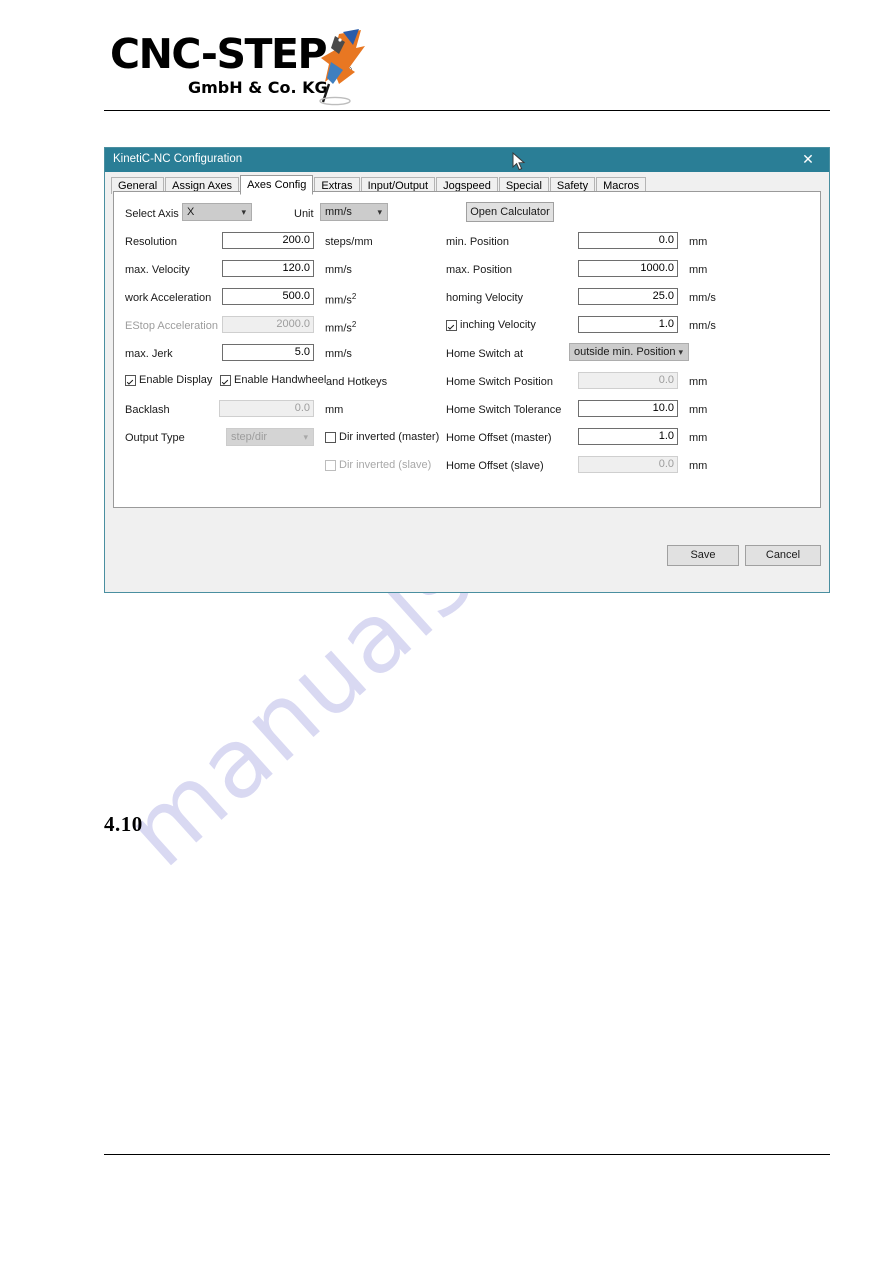 The image size is (893, 1263). What do you see at coordinates (628, 464) in the screenshot?
I see `home-offset-slave-input: 0.0` at bounding box center [628, 464].